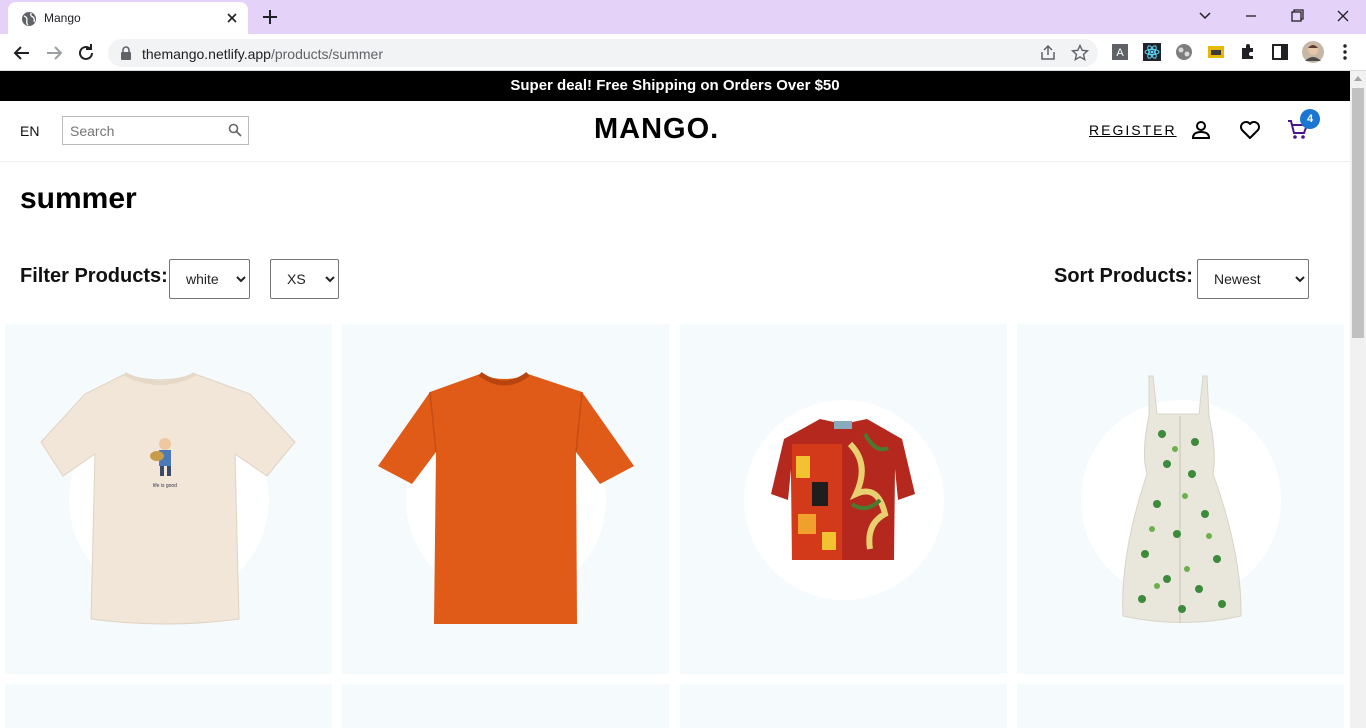 This screenshot has height=728, width=1366. Describe the element at coordinates (1080, 53) in the screenshot. I see `star-icon` at that location.